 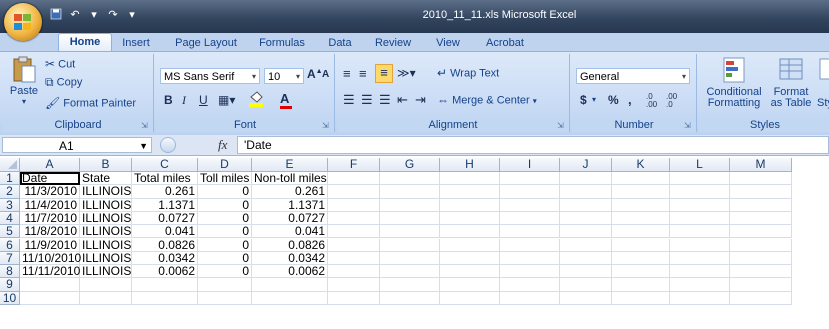 I want to click on fill-color-icon, so click(x=259, y=100).